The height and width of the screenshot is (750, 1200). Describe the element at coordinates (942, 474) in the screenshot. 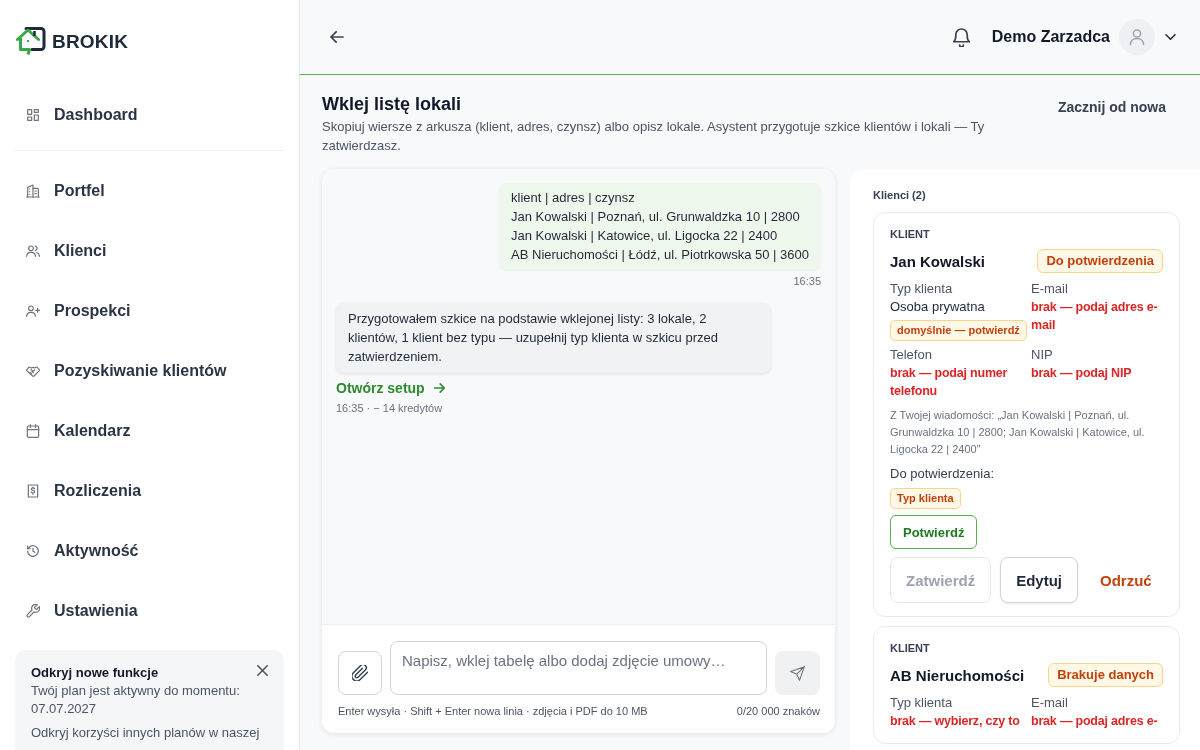

I see `pending-label: Do potwierdzenia:` at that location.